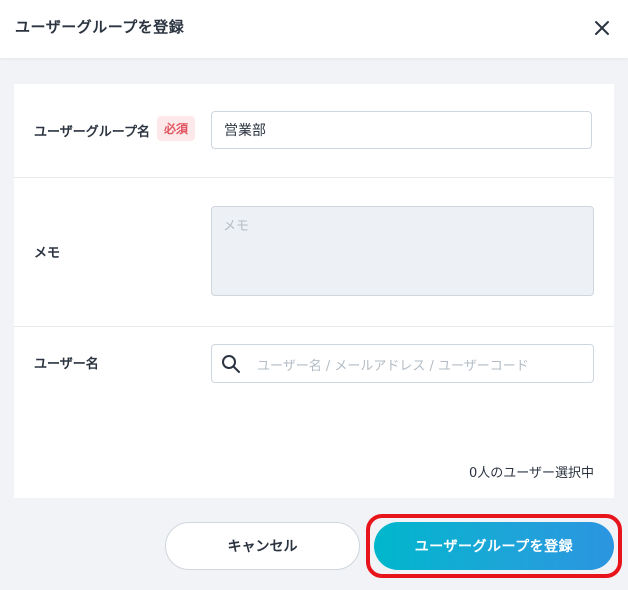 The image size is (628, 590). I want to click on user-search-input: ユーザー名 / メールアドレス / ユーザーコード, so click(402, 363).